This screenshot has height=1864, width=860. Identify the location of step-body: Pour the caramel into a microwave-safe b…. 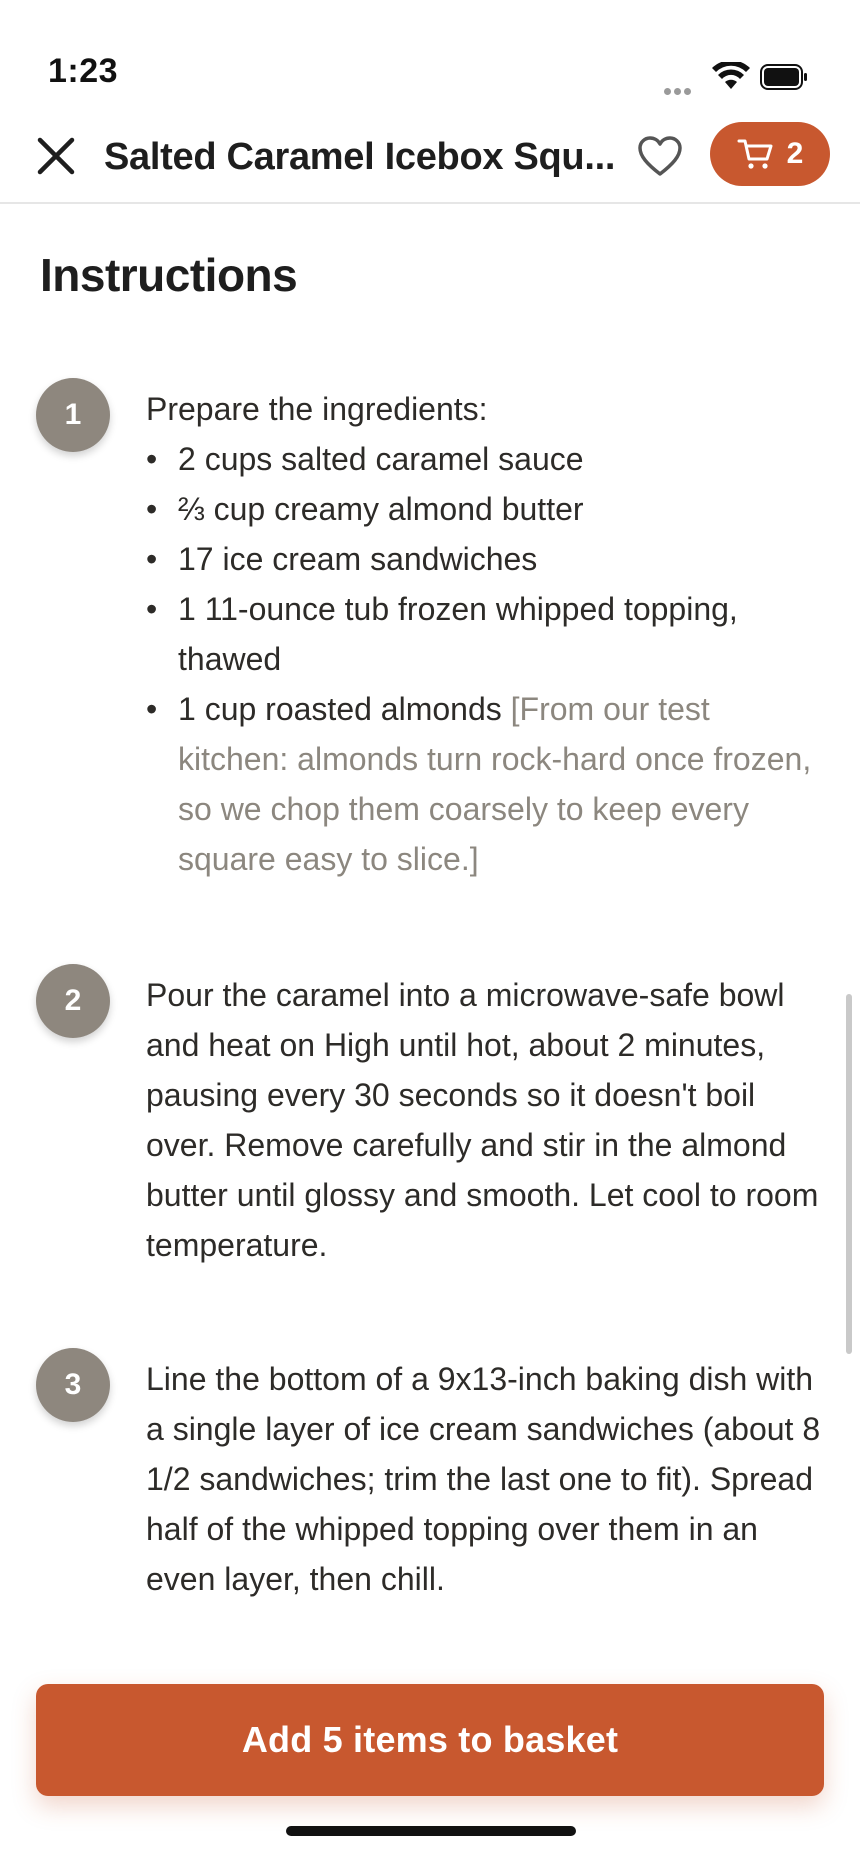
(486, 1120).